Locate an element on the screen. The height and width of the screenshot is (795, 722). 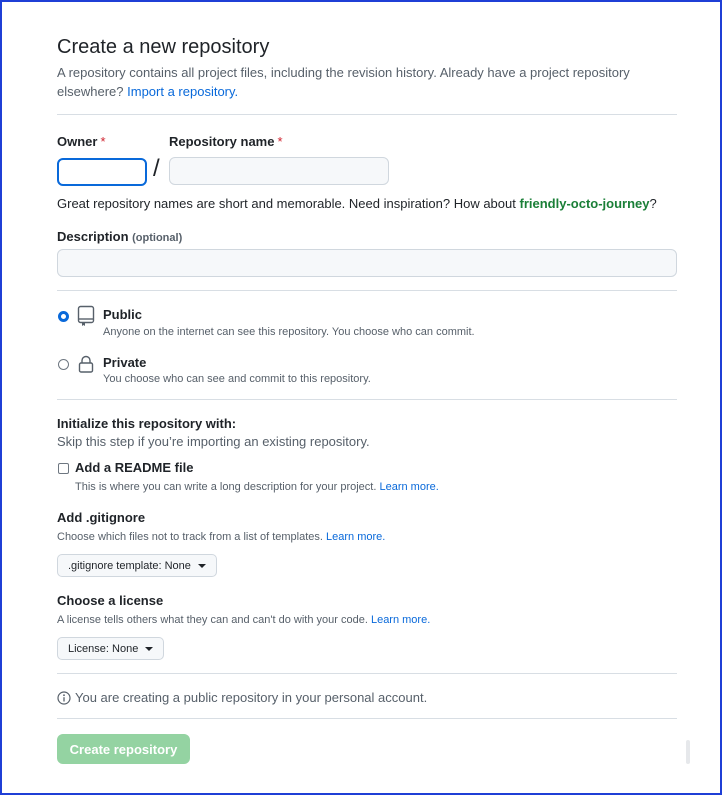
license-dropdown-label: License: None is located at coordinates (103, 648).